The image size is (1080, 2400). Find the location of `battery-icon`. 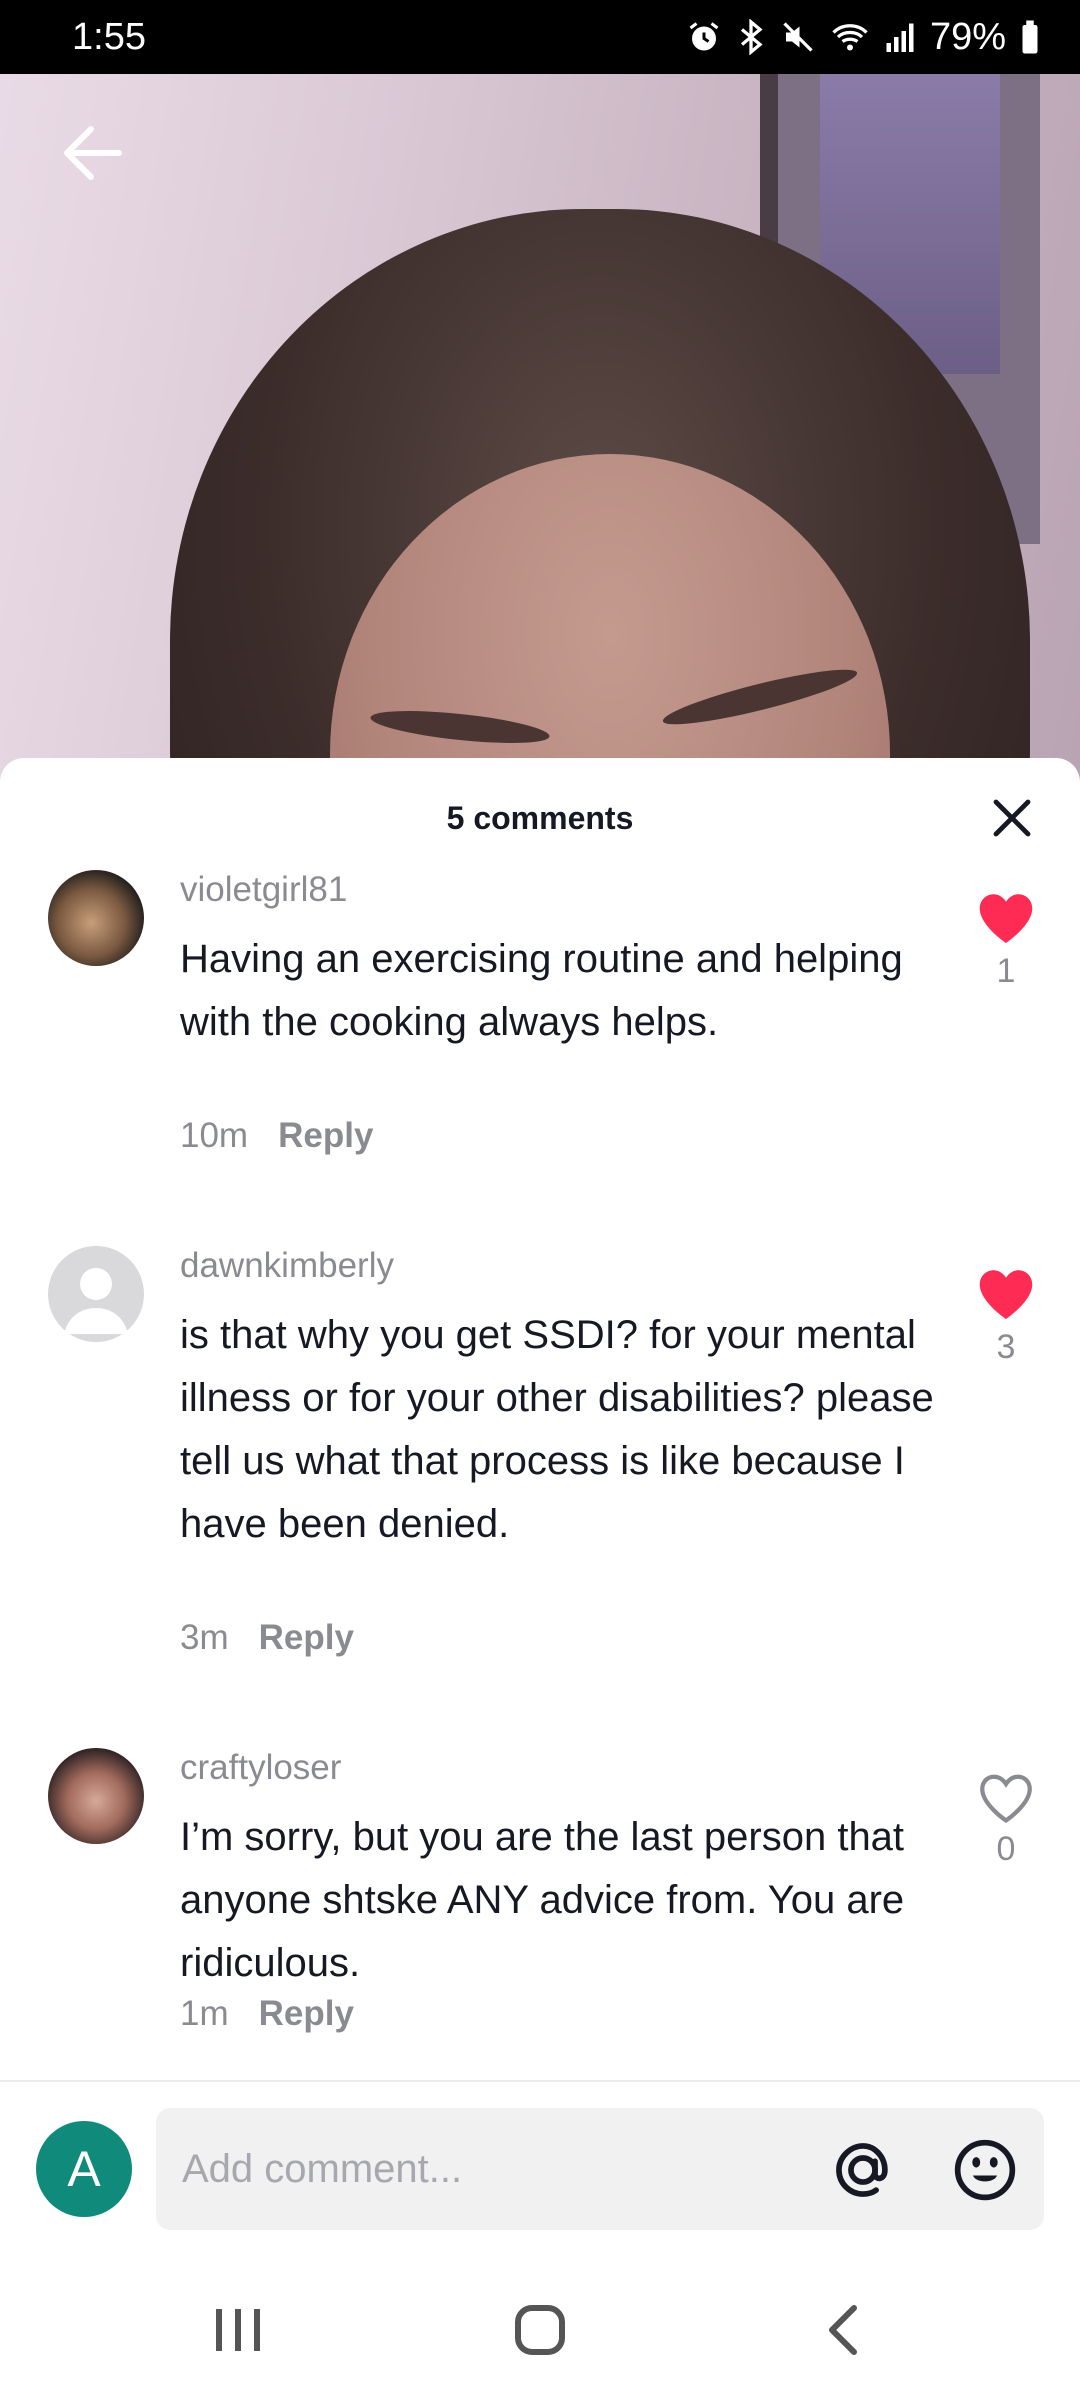

battery-icon is located at coordinates (1030, 37).